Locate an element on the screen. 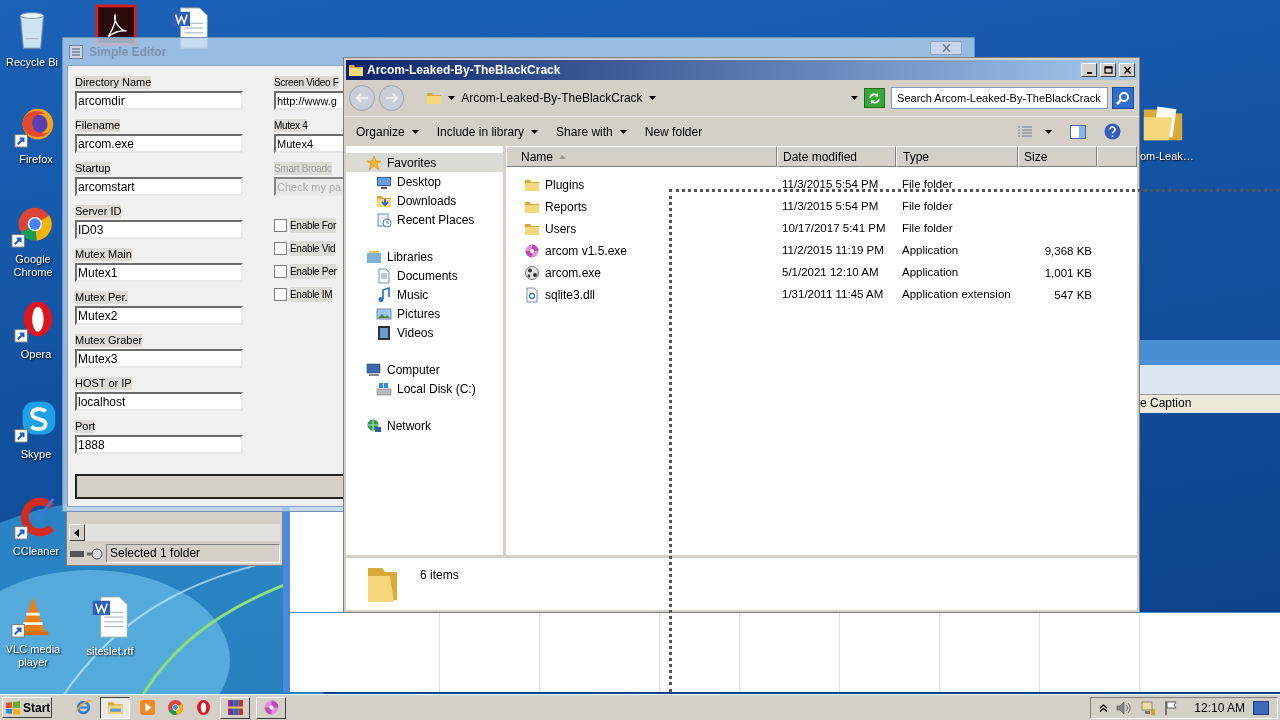 This screenshot has width=1280, height=720. toolbar-button: New folder is located at coordinates (673, 131).